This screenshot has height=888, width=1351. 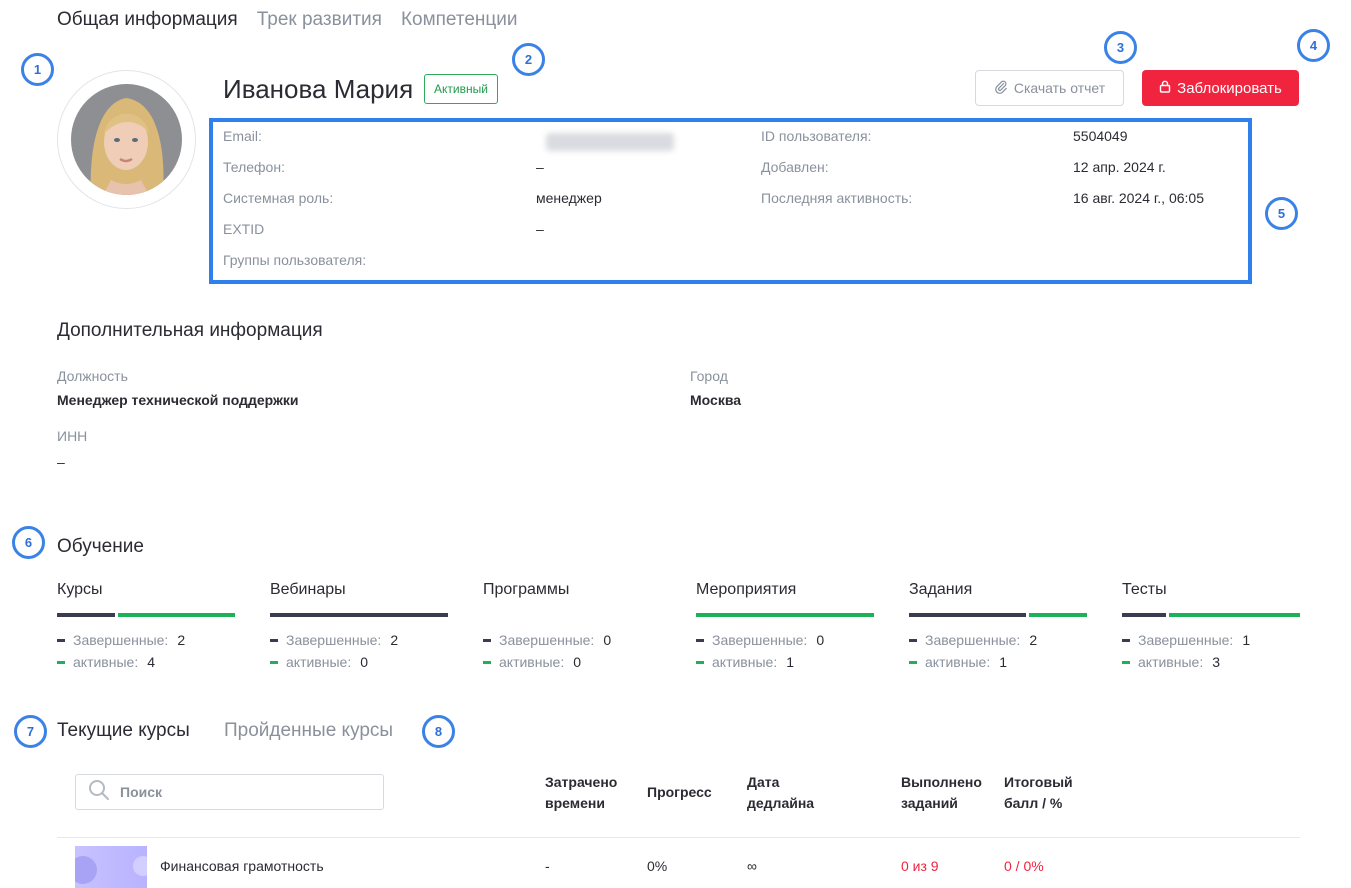 I want to click on table-divider, so click(x=678, y=837).